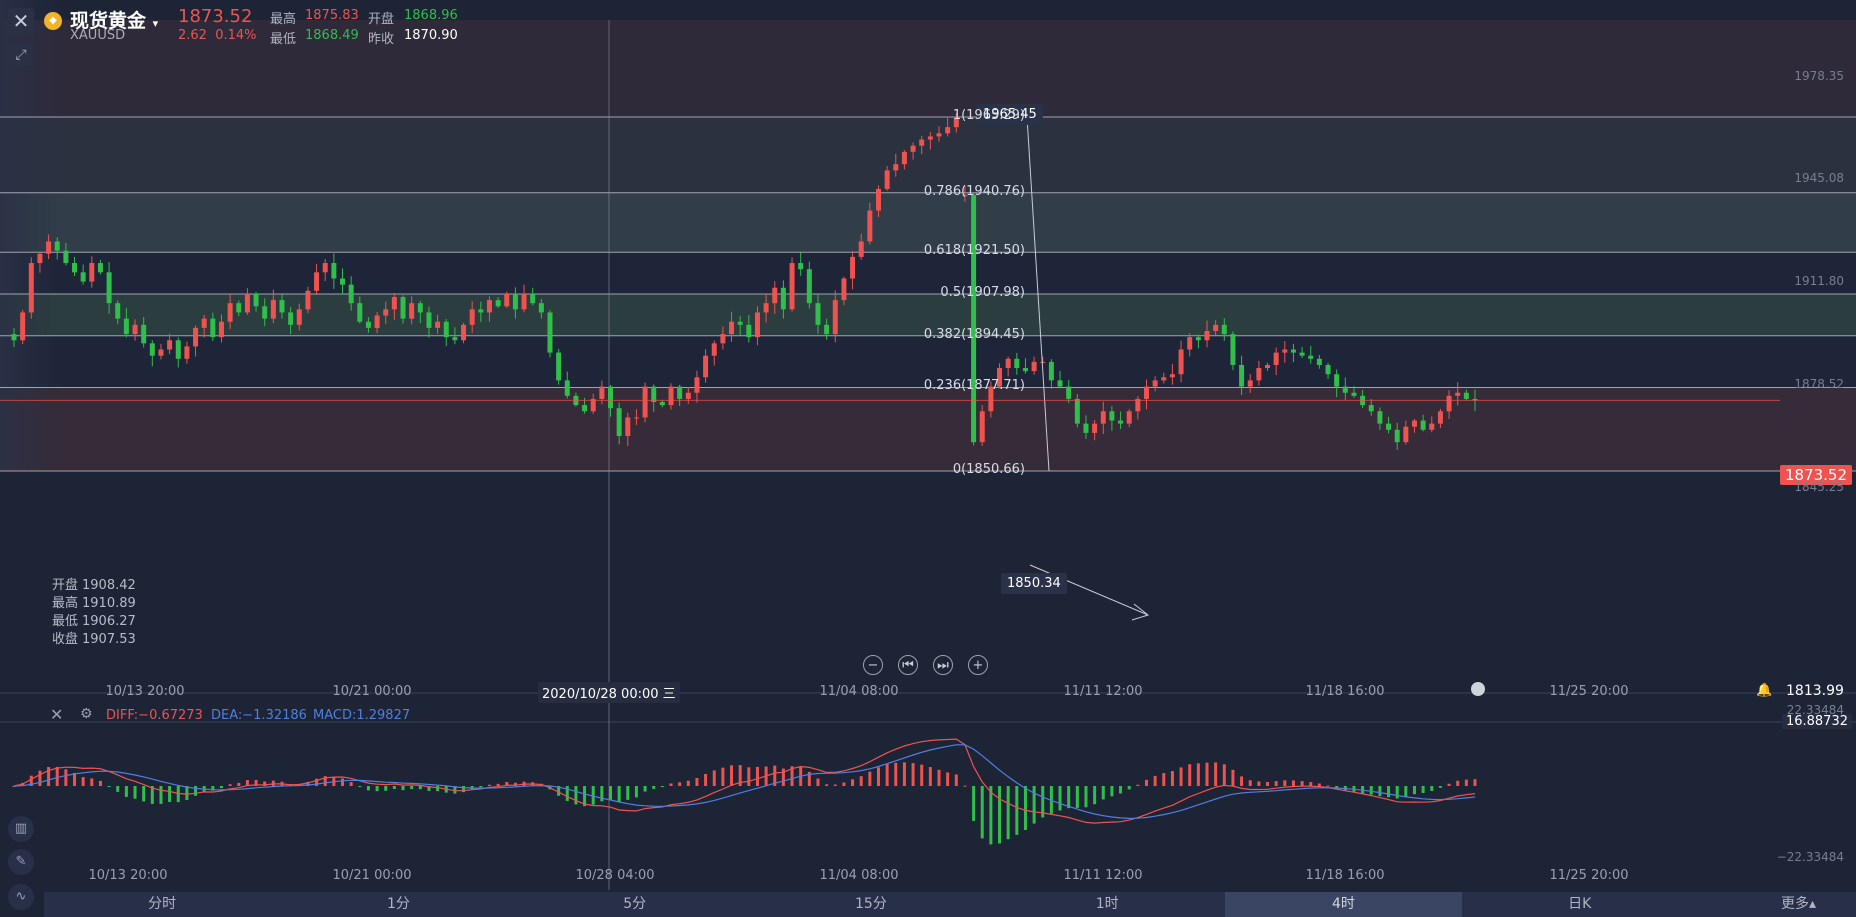  Describe the element at coordinates (1764, 690) in the screenshot. I see `alert-bell-icon: 🔔` at that location.